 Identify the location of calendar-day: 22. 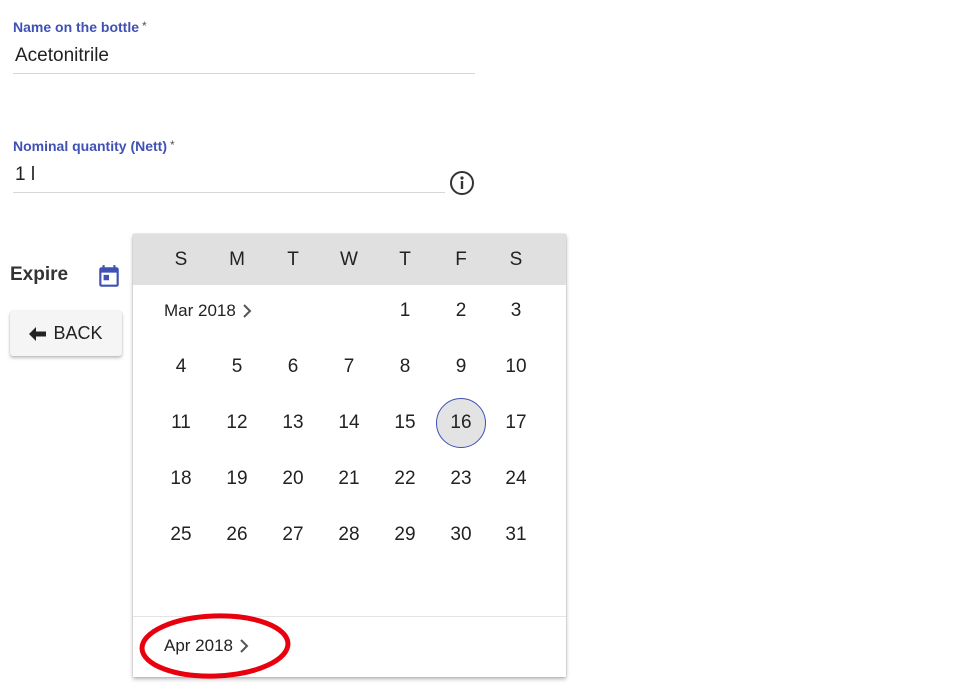
(405, 479).